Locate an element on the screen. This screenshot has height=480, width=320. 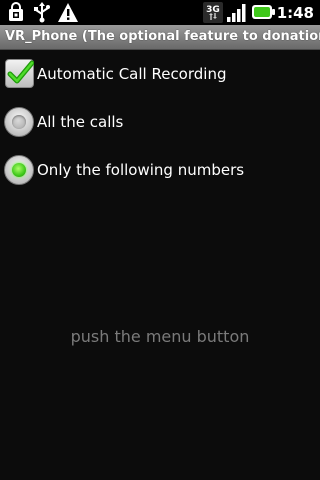
radio-button-all-calls is located at coordinates (19, 122).